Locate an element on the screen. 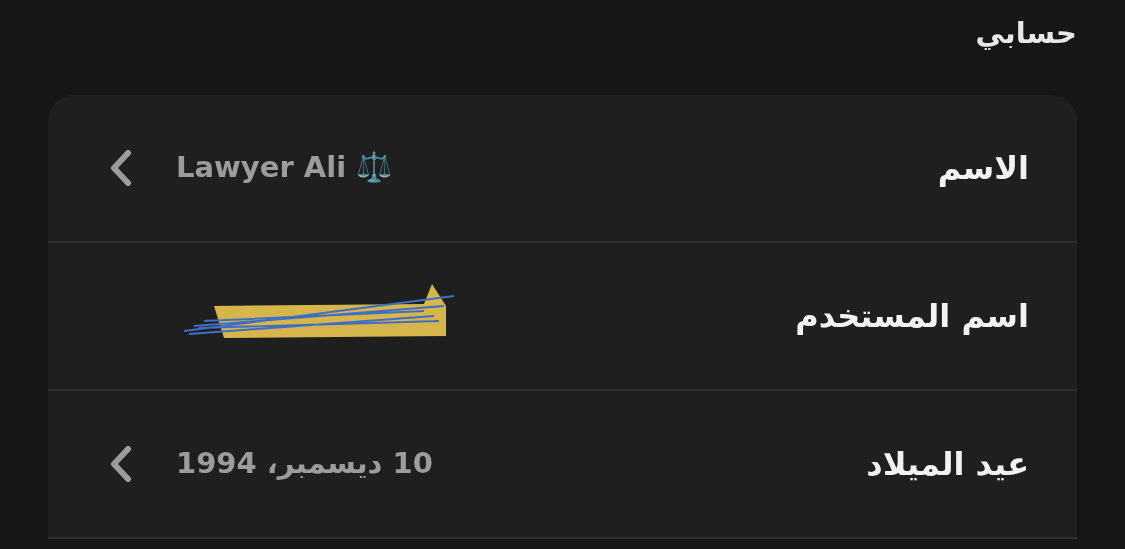 The height and width of the screenshot is (549, 1125). field-label: اسم المستخدم is located at coordinates (912, 316).